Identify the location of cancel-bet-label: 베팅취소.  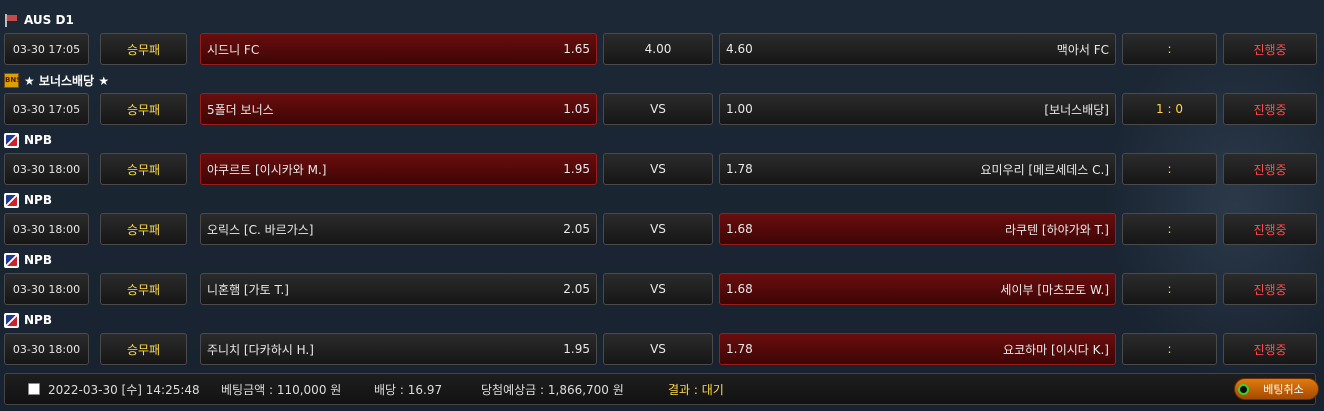
(1283, 389).